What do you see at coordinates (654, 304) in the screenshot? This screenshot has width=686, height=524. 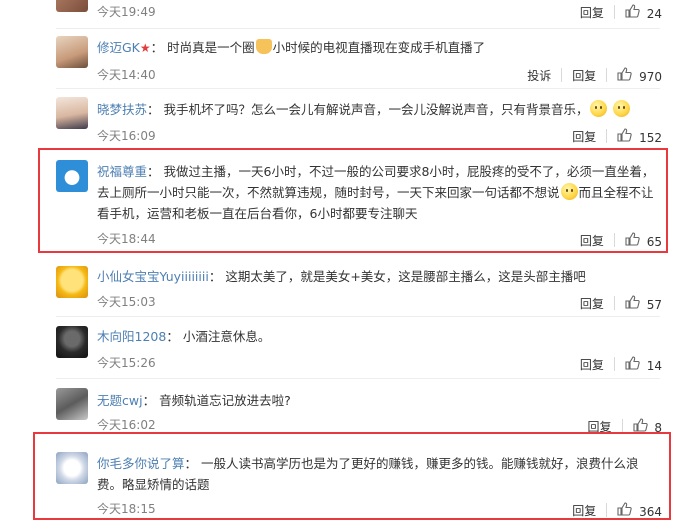 I see `like-count: 57` at bounding box center [654, 304].